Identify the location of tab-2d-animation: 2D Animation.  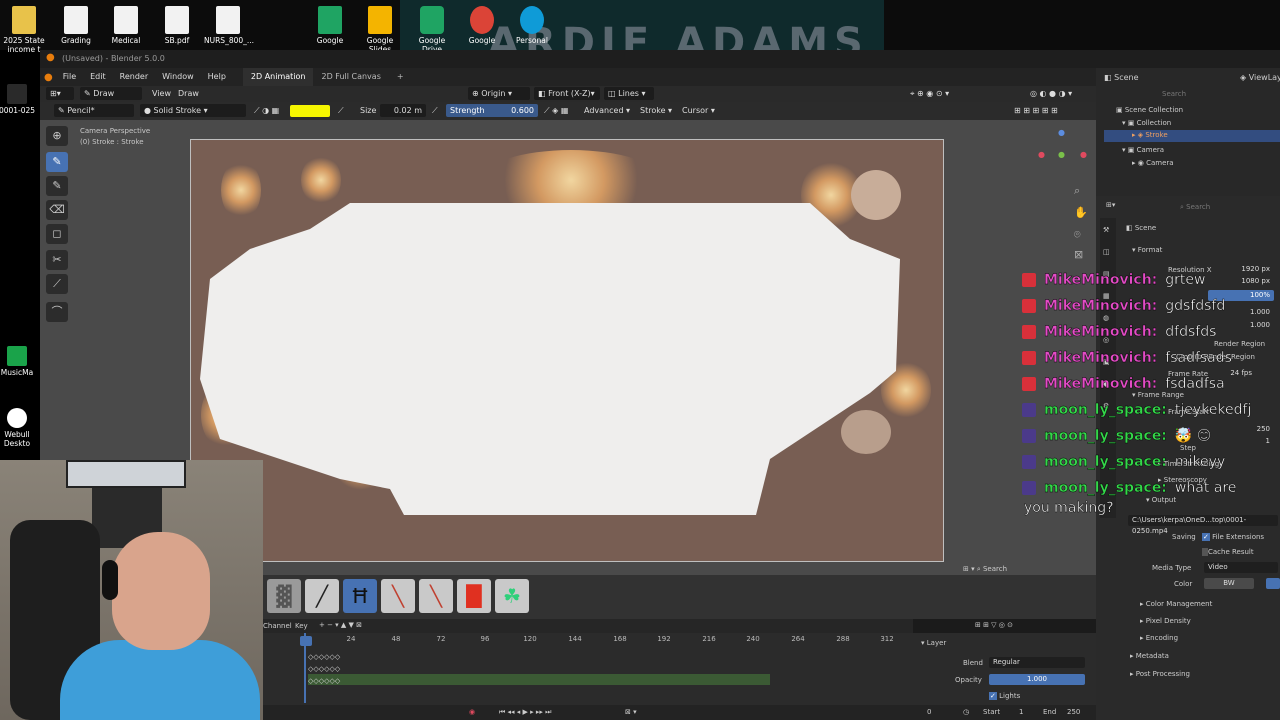
(278, 77).